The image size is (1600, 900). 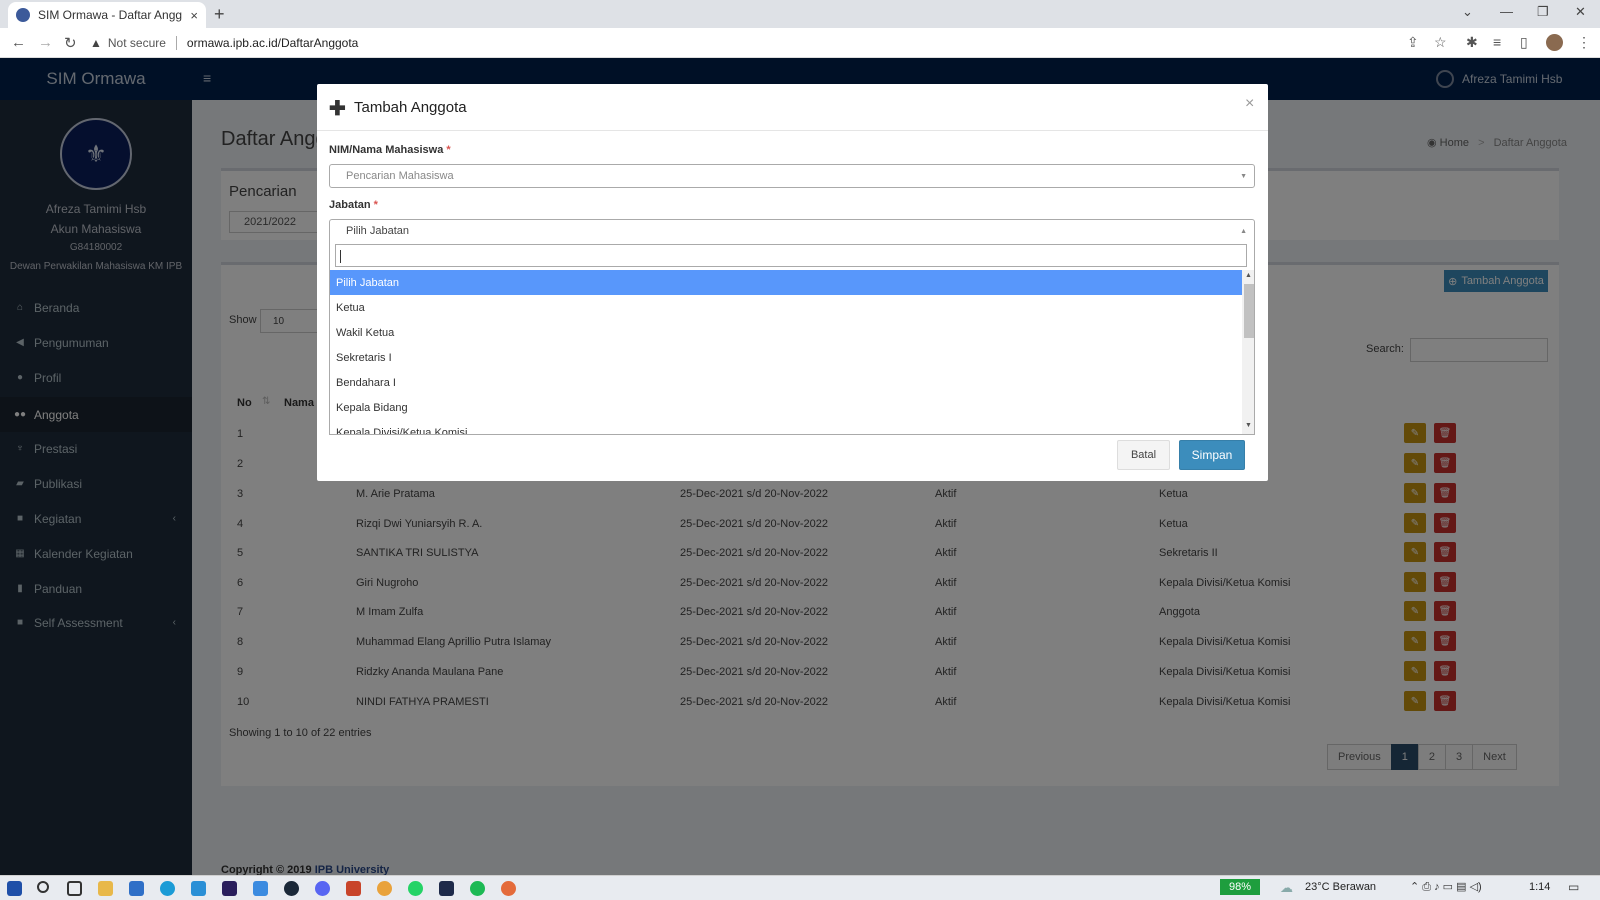 I want to click on extensions-icon: ✱, so click(x=1472, y=42).